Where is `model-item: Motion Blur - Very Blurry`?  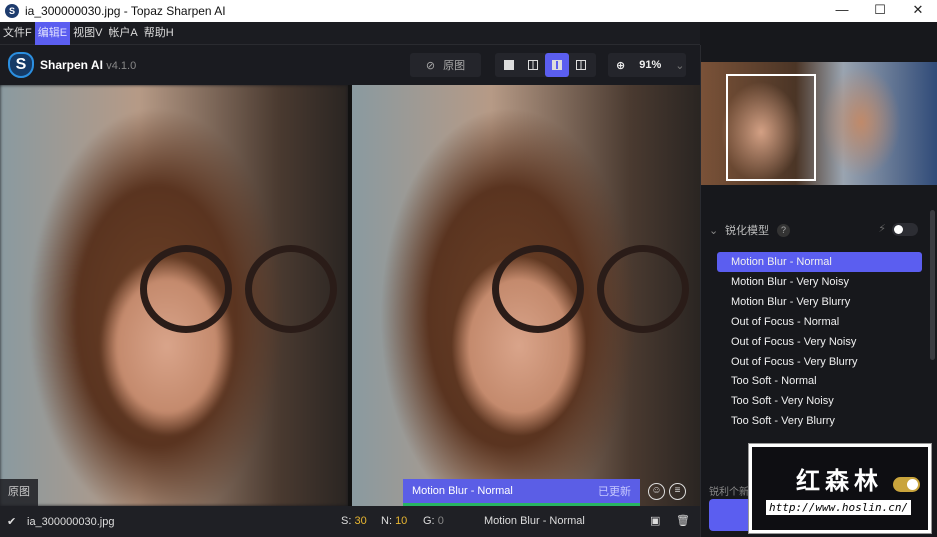 model-item: Motion Blur - Very Blurry is located at coordinates (819, 302).